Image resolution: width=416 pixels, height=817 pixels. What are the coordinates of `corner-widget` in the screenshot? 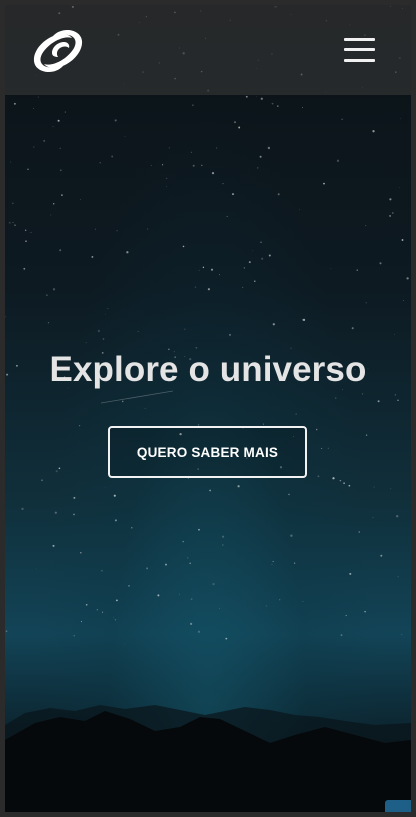 It's located at (398, 806).